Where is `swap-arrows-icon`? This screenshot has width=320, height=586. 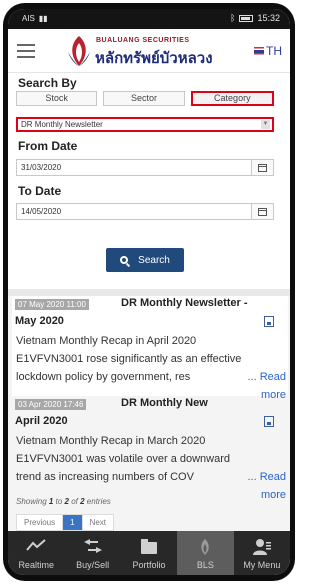
swap-arrows-icon is located at coordinates (92, 546).